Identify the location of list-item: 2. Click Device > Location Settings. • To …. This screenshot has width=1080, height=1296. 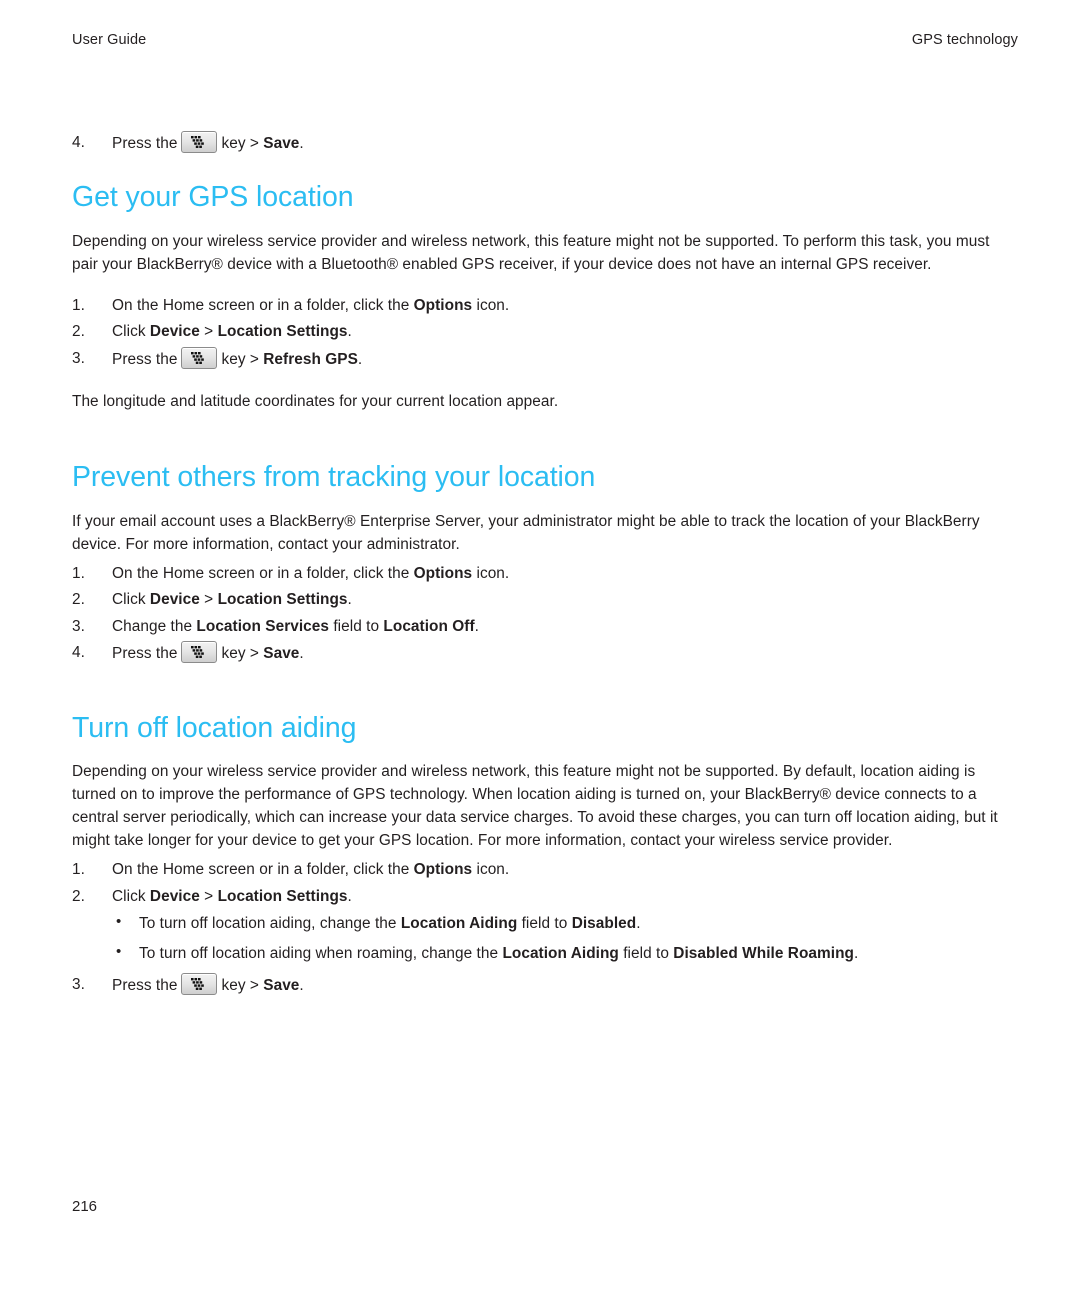
(545, 925).